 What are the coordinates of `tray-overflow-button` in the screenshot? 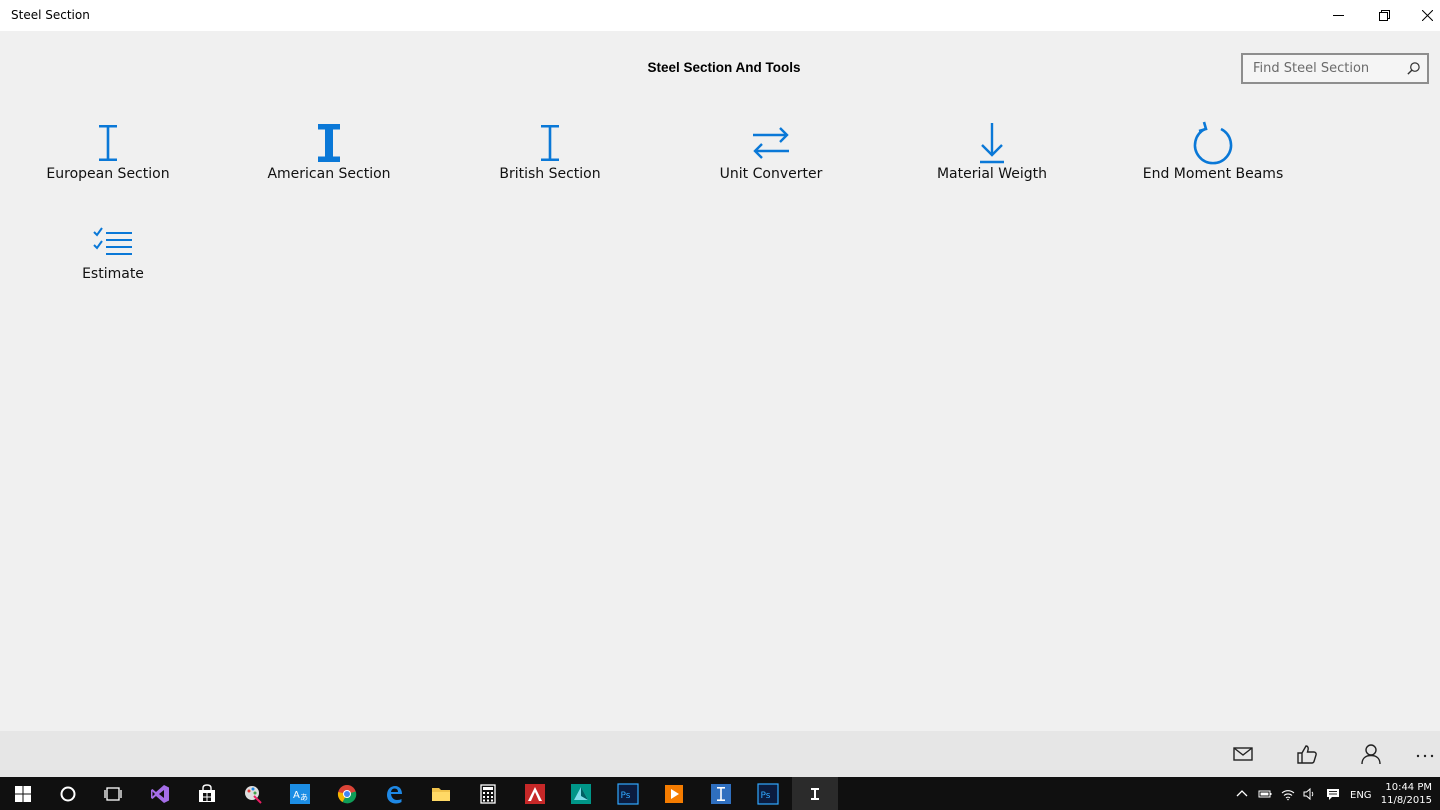 It's located at (1242, 793).